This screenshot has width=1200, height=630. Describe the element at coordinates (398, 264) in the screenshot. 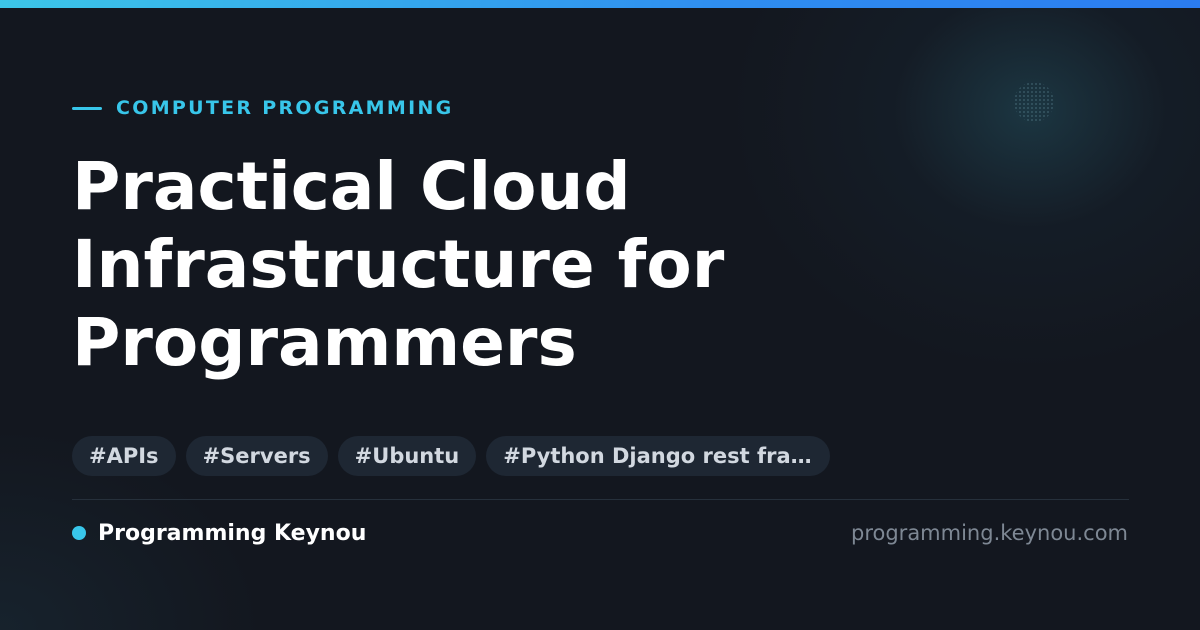

I see `title-line-2: Infrastructure for` at that location.